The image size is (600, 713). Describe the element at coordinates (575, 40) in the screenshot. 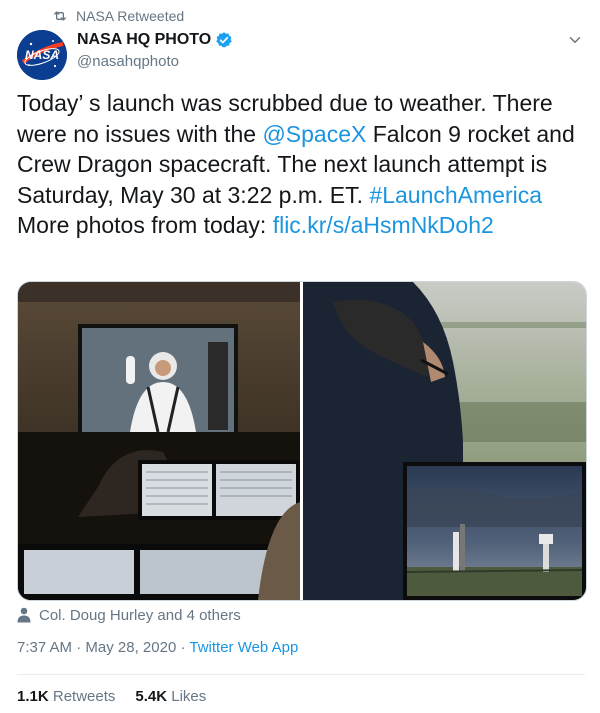

I see `chevron-down-icon` at that location.